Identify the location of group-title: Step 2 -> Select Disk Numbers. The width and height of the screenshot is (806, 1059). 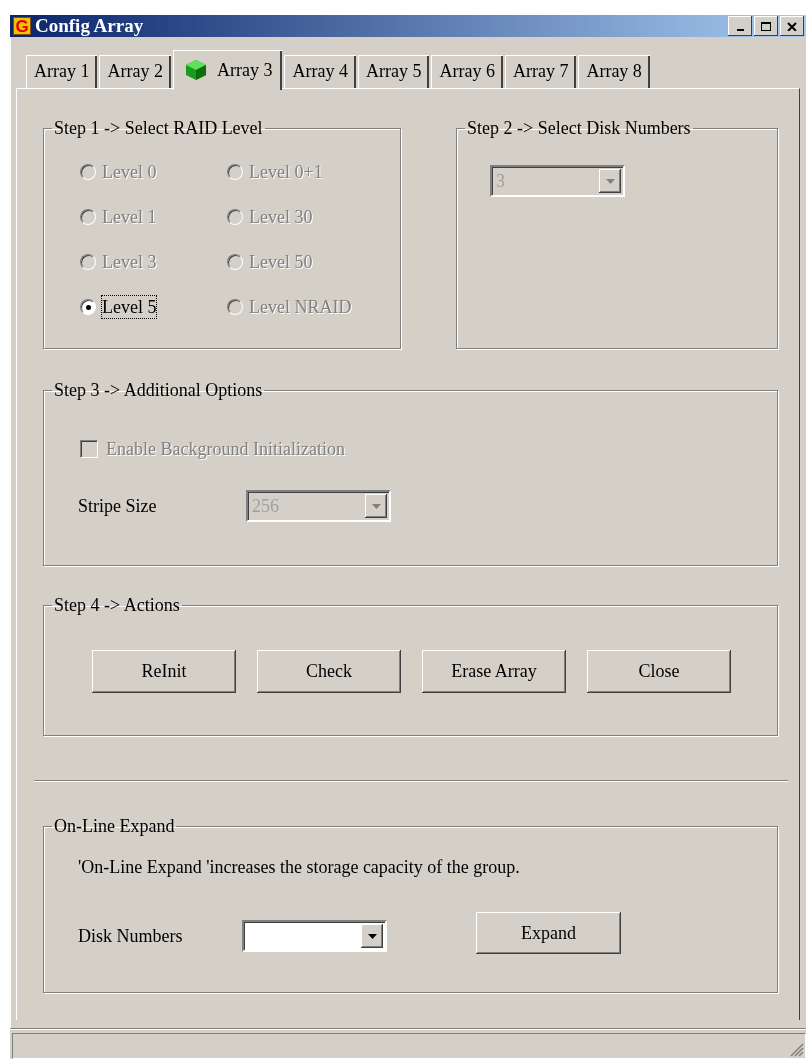
(579, 128).